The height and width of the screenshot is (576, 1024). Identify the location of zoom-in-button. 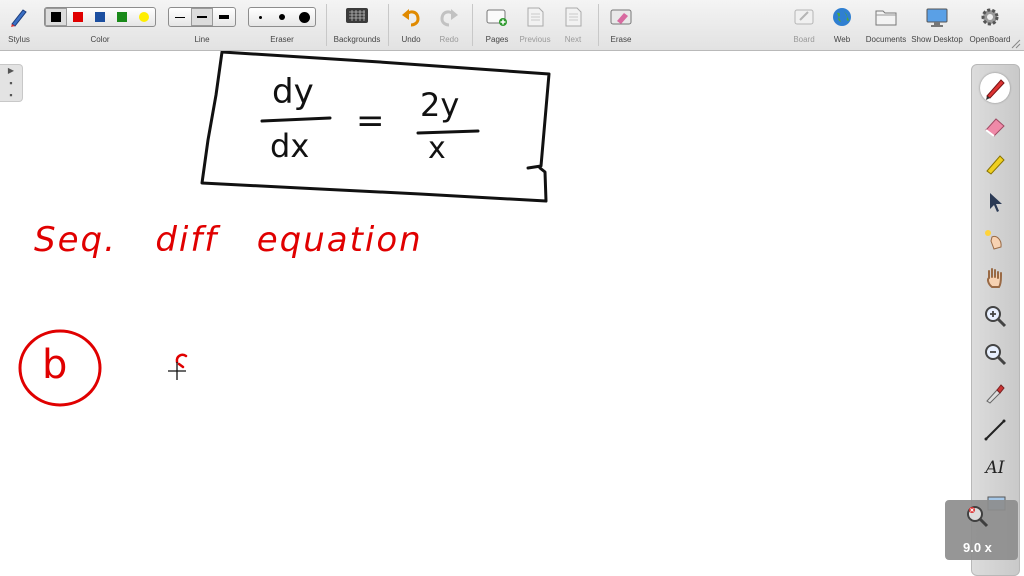
(995, 316).